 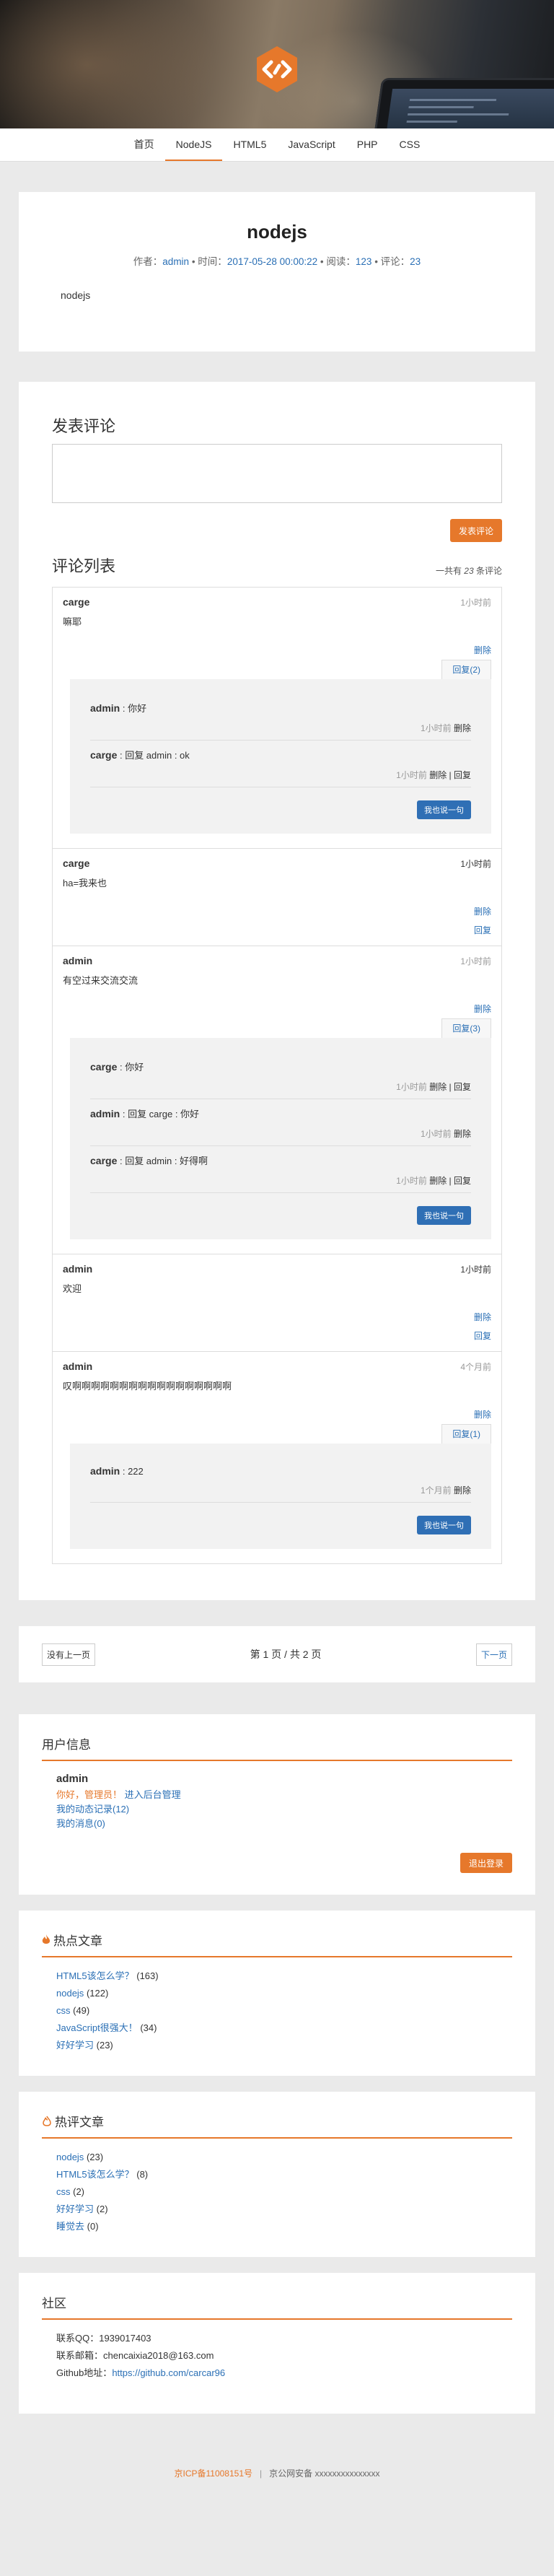 What do you see at coordinates (76, 602) in the screenshot?
I see `comment-author: carge` at bounding box center [76, 602].